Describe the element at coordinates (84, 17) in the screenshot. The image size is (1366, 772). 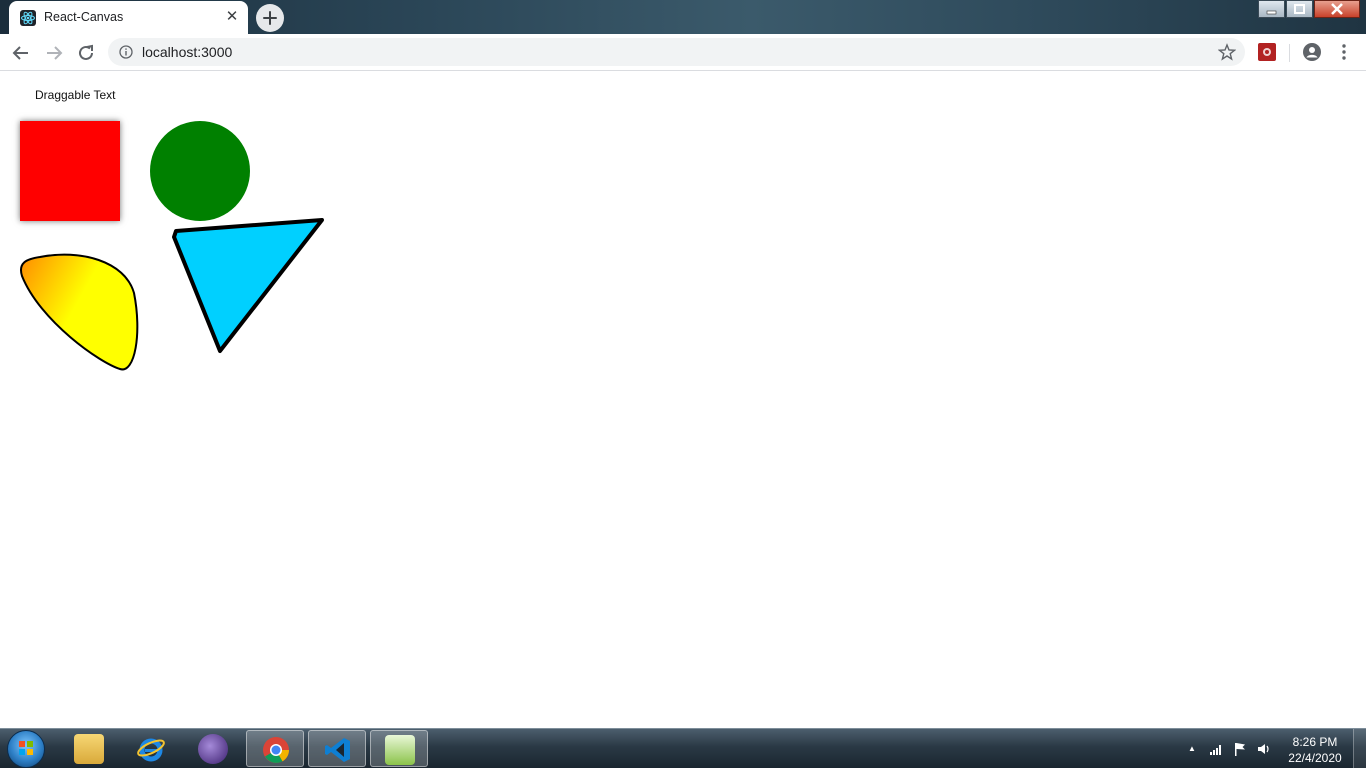
I see `tab-title: React-Canvas` at that location.